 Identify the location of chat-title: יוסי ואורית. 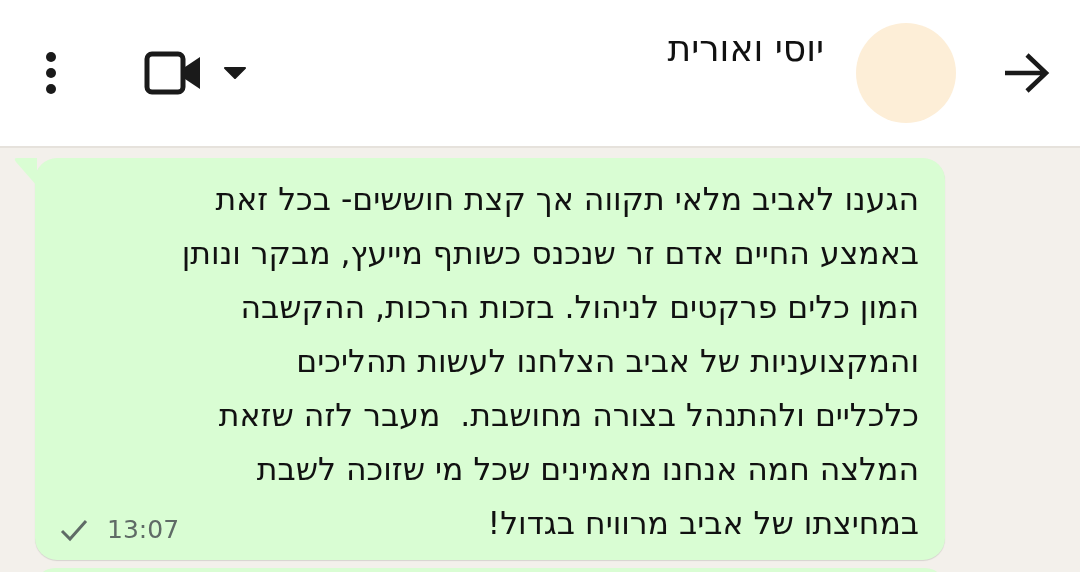
(745, 48).